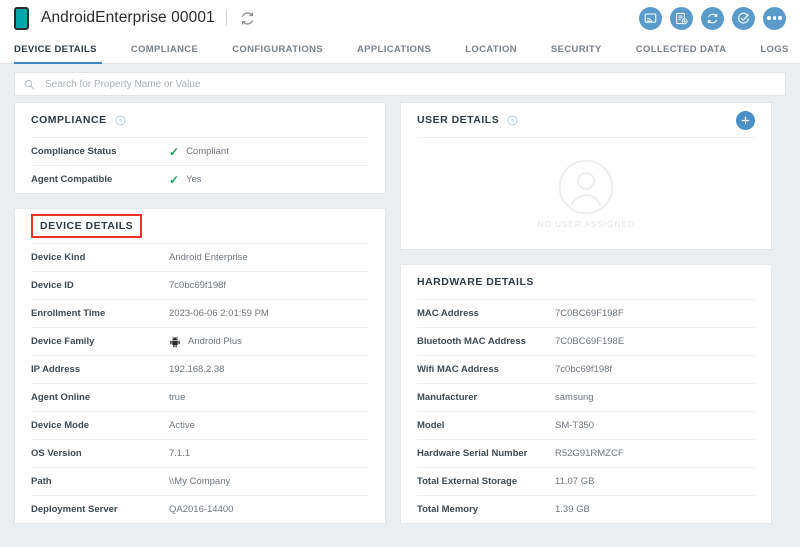  I want to click on table-row: Deployment Server QA2016-14400, so click(200, 509).